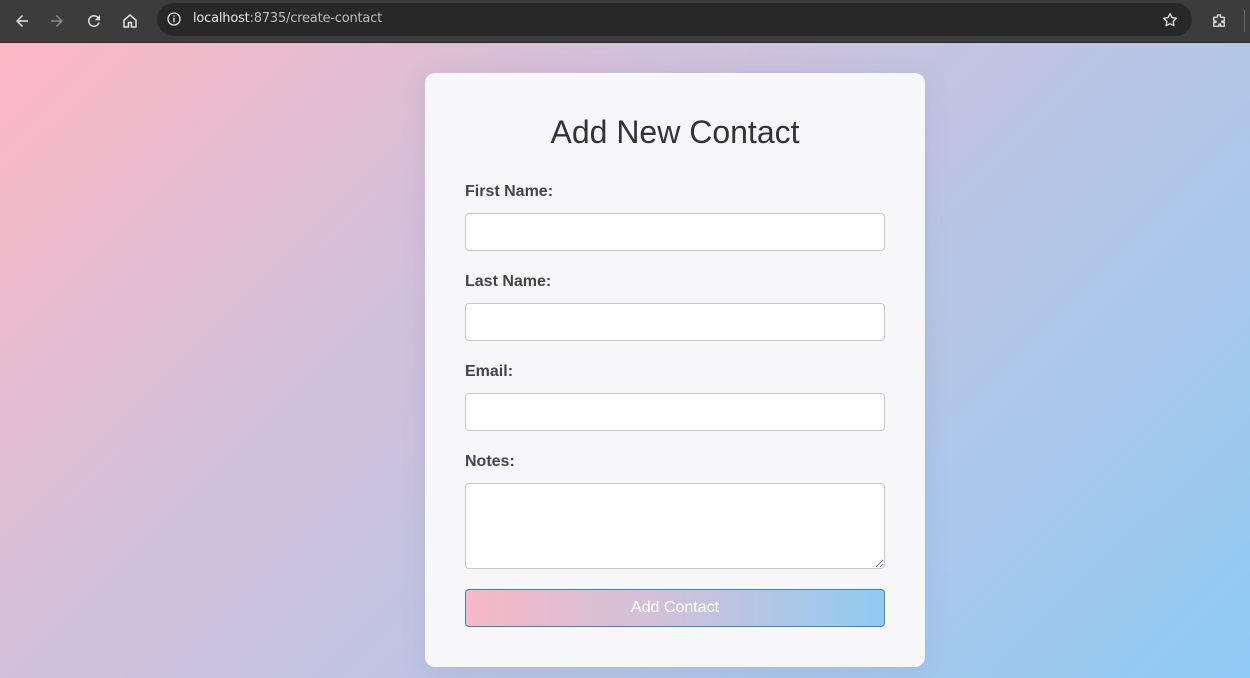 This screenshot has width=1250, height=678. What do you see at coordinates (1244, 21) in the screenshot?
I see `toolbar-divider` at bounding box center [1244, 21].